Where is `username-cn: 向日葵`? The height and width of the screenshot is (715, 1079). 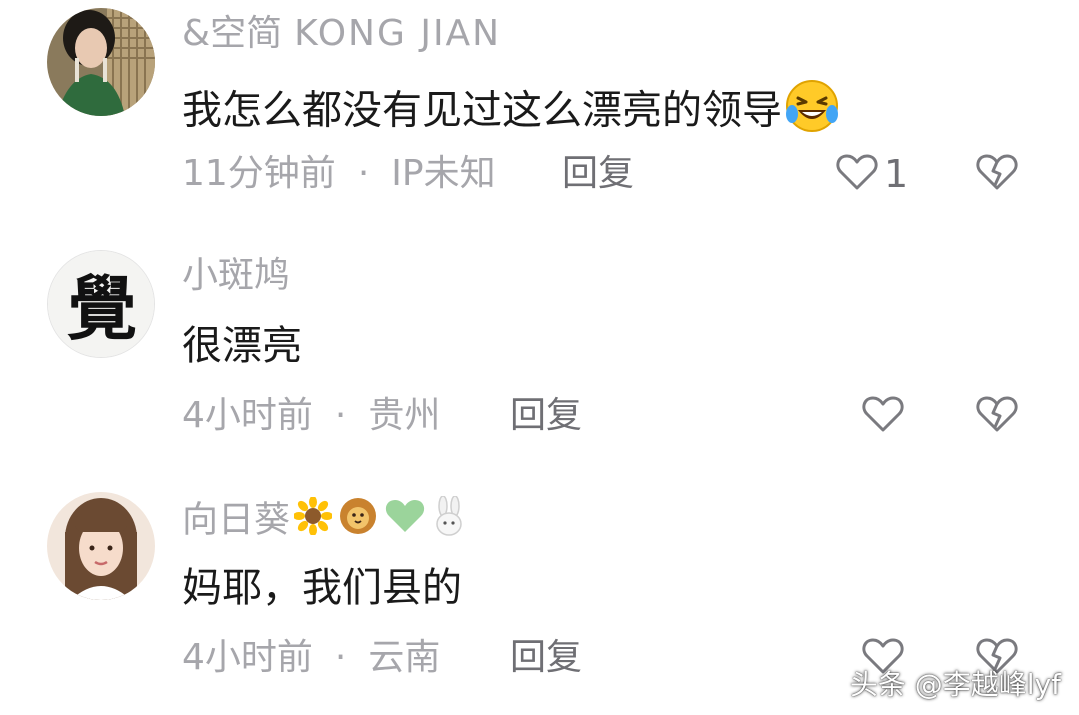
username-cn: 向日葵 is located at coordinates (236, 520).